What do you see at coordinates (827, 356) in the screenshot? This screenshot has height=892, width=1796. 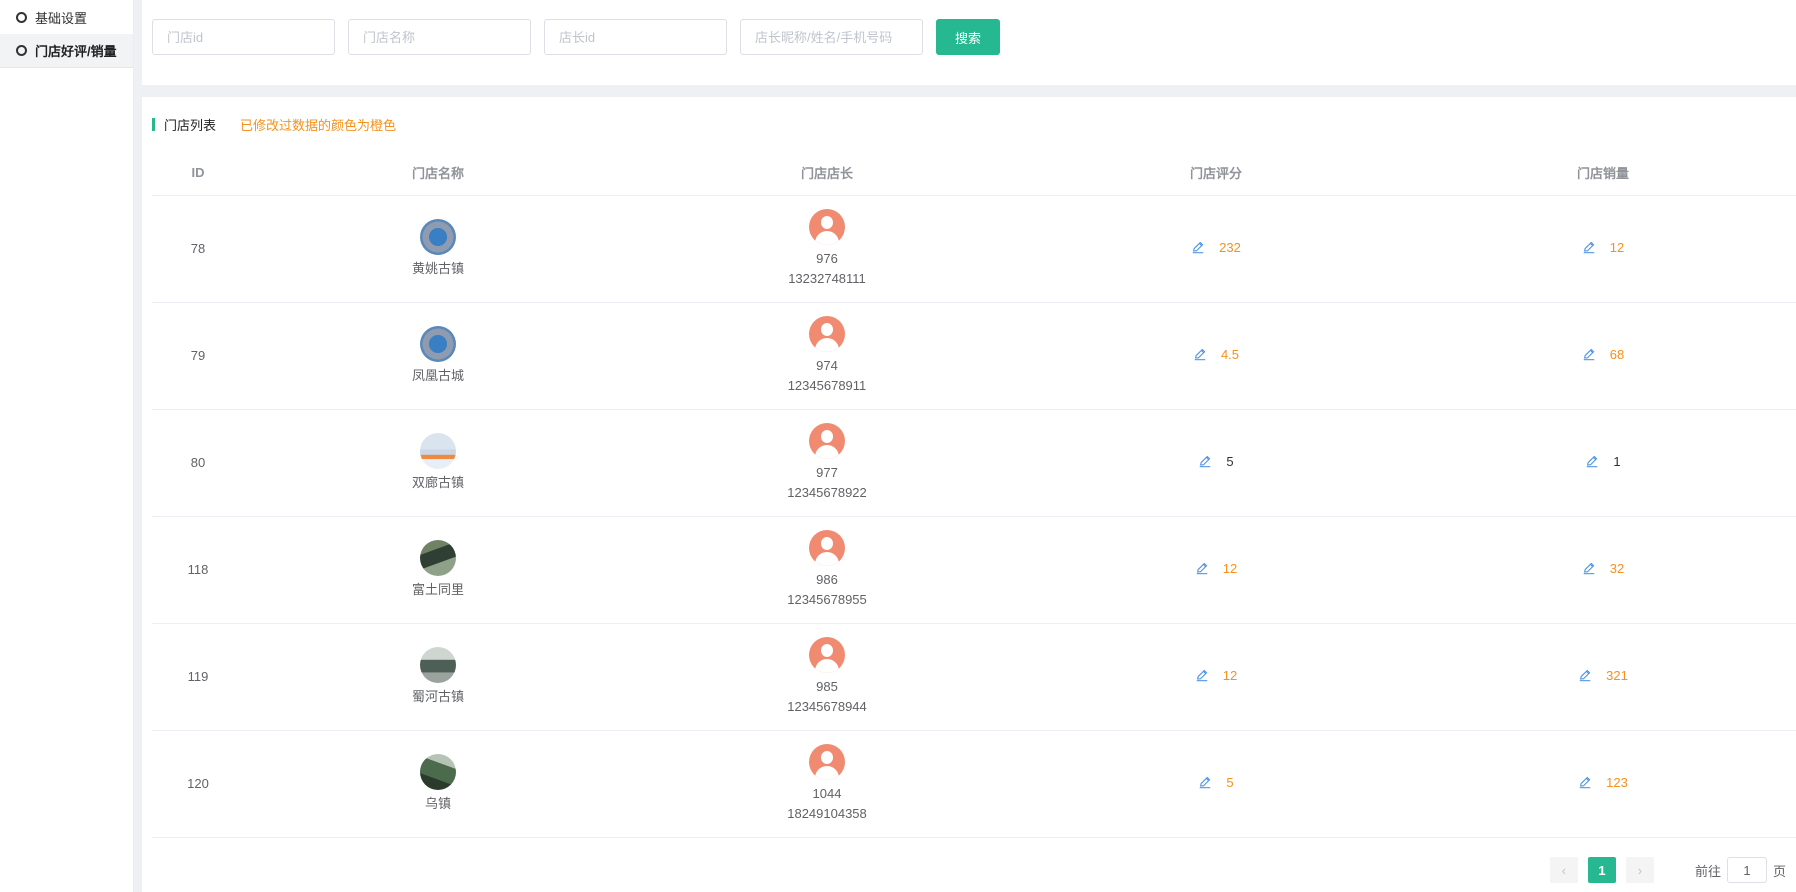 I see `manager-cell: 974 12345678911` at bounding box center [827, 356].